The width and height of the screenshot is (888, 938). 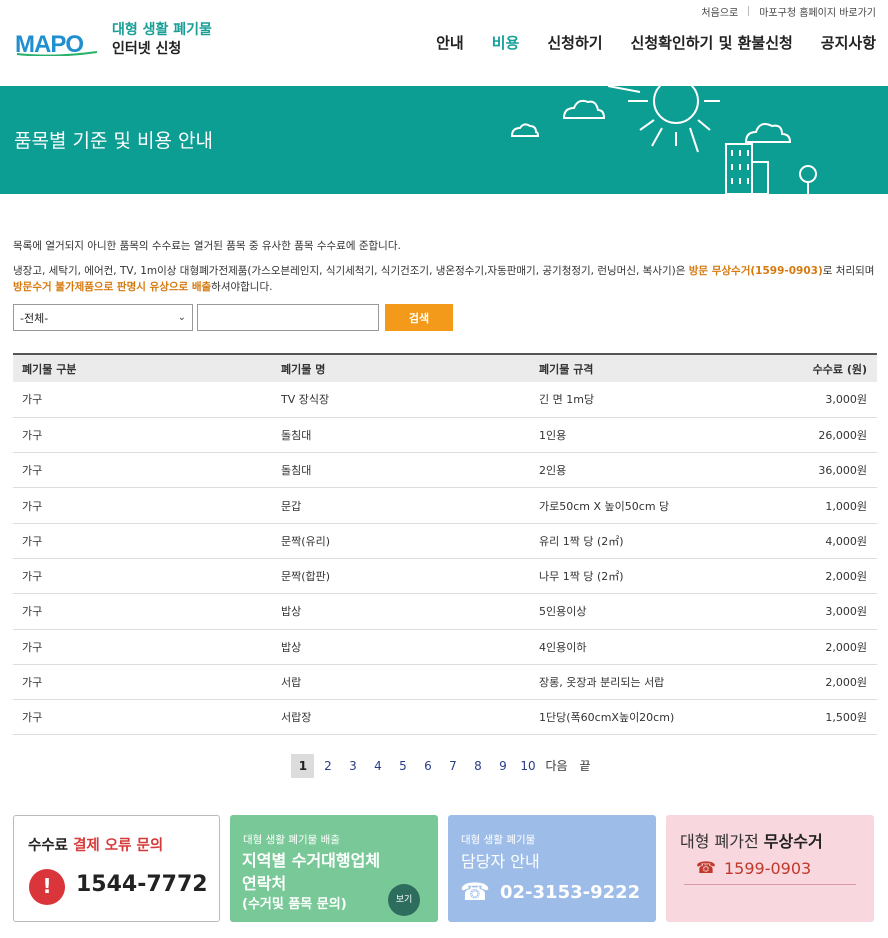 What do you see at coordinates (502, 766) in the screenshot?
I see `page-link-9: 9` at bounding box center [502, 766].